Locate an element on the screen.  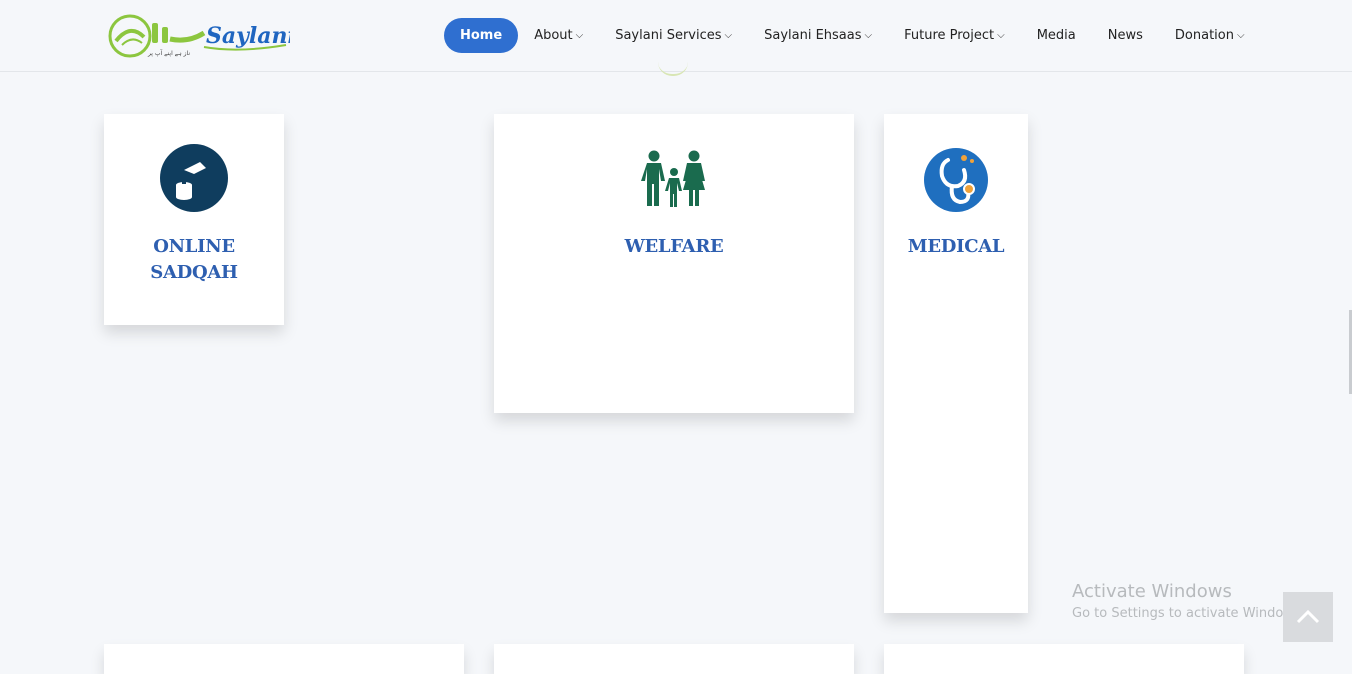
activation-title: Activate Windows is located at coordinates (1152, 591).